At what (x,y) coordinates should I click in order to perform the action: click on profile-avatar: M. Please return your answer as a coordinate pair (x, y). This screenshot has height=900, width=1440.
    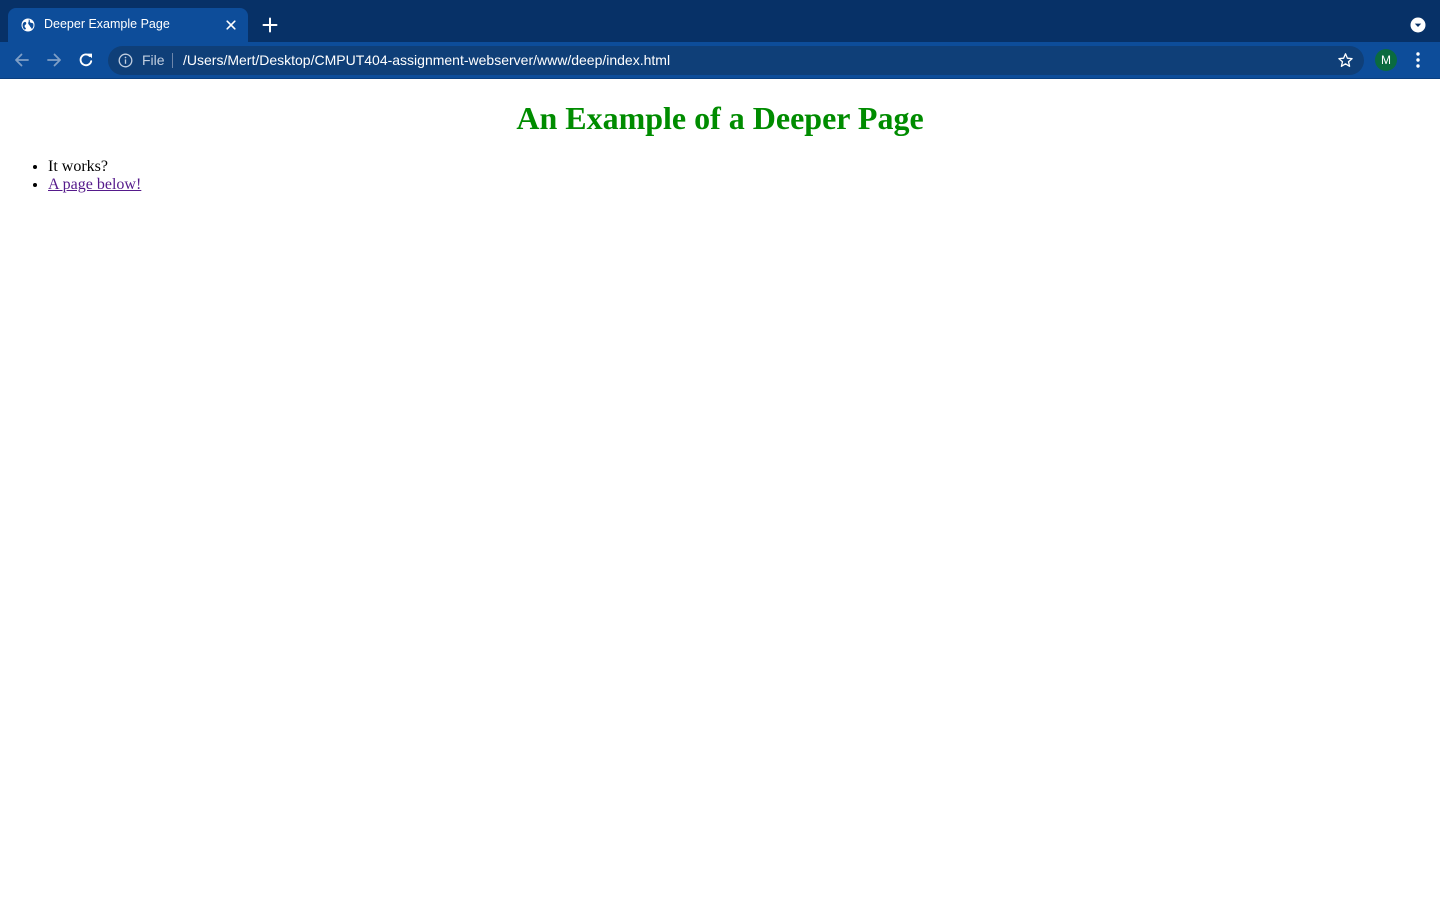
    Looking at the image, I should click on (1386, 60).